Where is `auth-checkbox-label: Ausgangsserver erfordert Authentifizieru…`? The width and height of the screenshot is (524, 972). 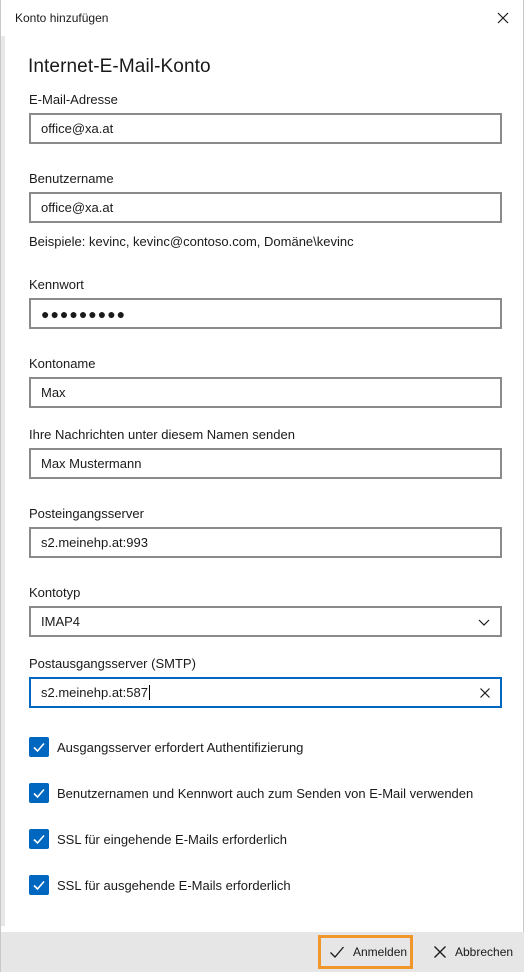 auth-checkbox-label: Ausgangsserver erfordert Authentifizieru… is located at coordinates (180, 747).